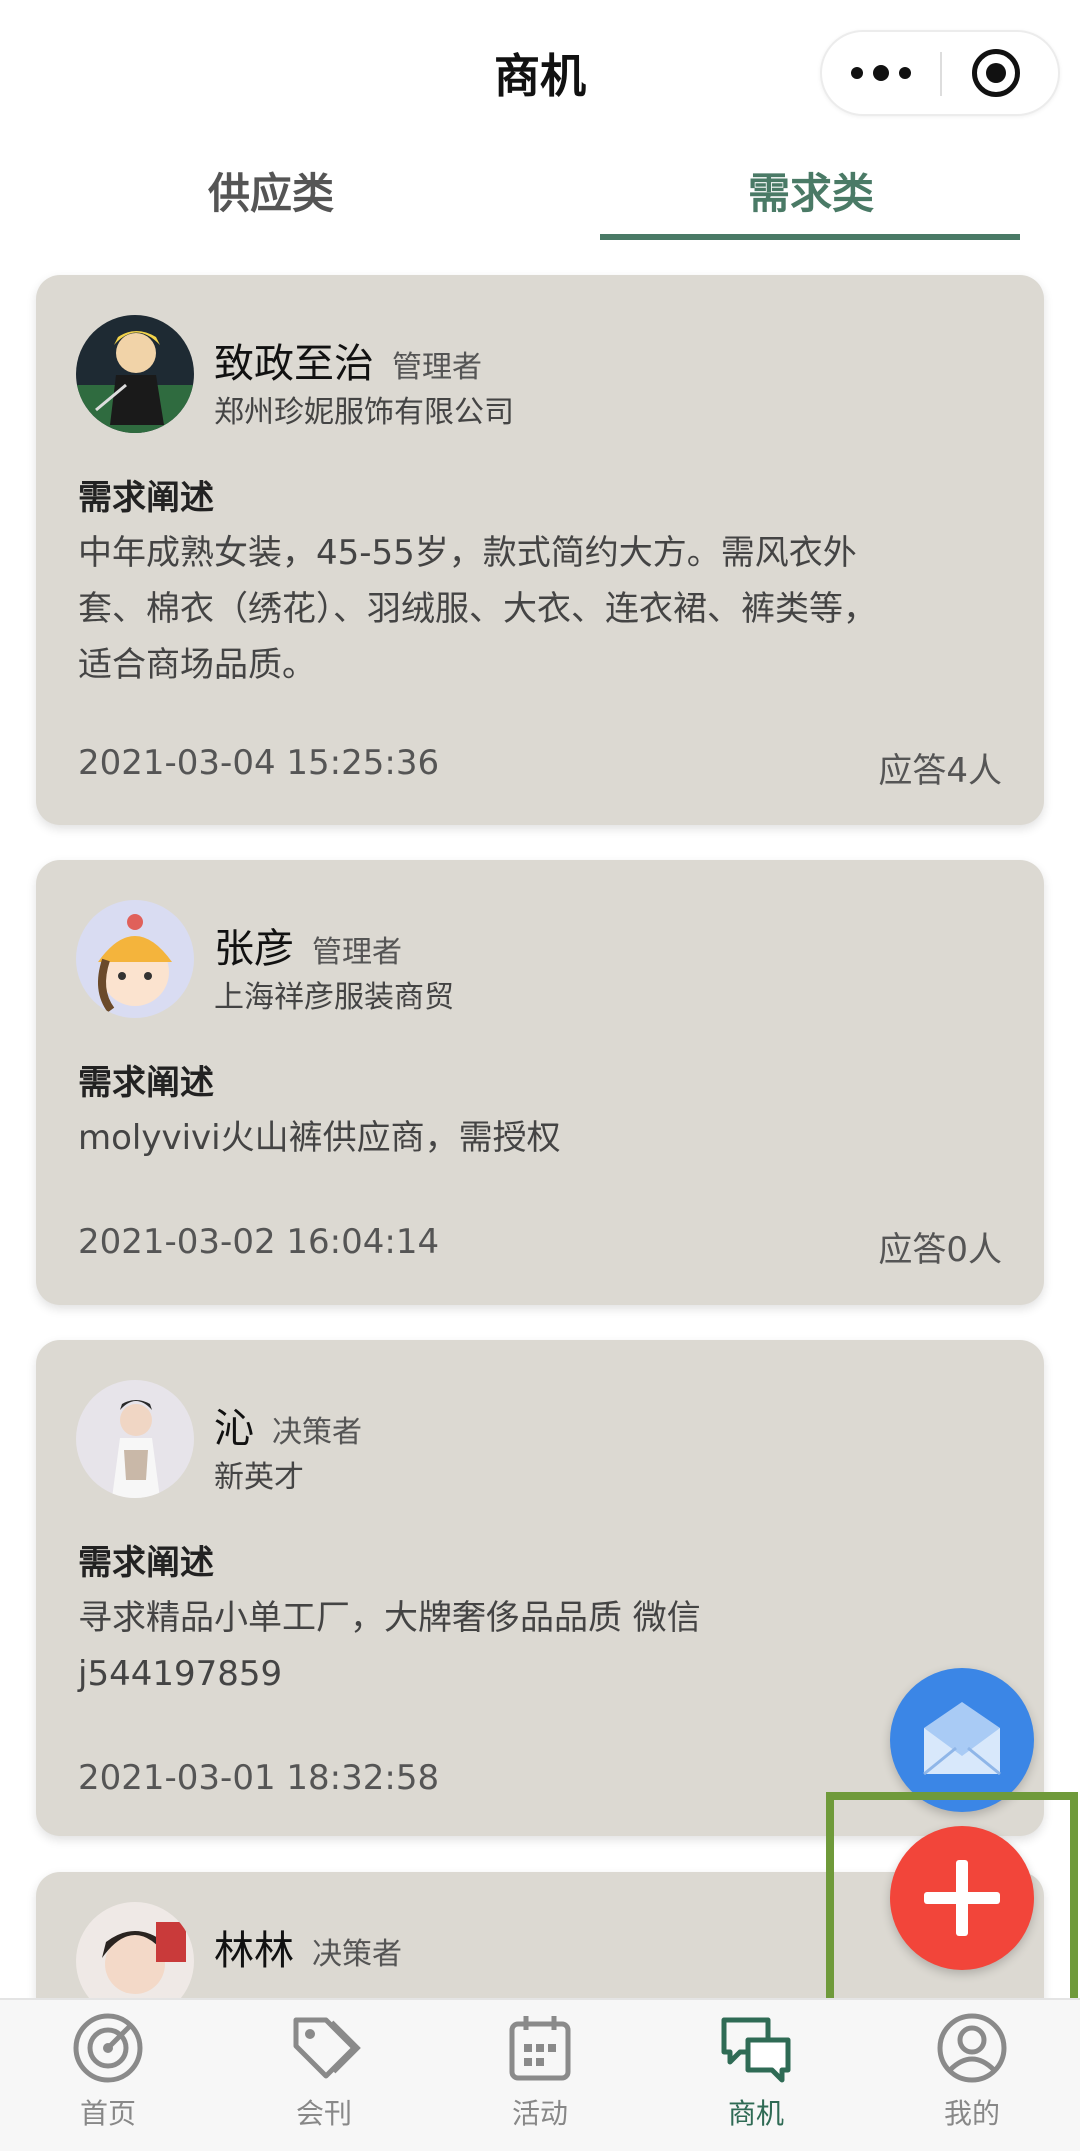 The image size is (1080, 2151). I want to click on tabbar-item-journal: 会刊, so click(324, 2071).